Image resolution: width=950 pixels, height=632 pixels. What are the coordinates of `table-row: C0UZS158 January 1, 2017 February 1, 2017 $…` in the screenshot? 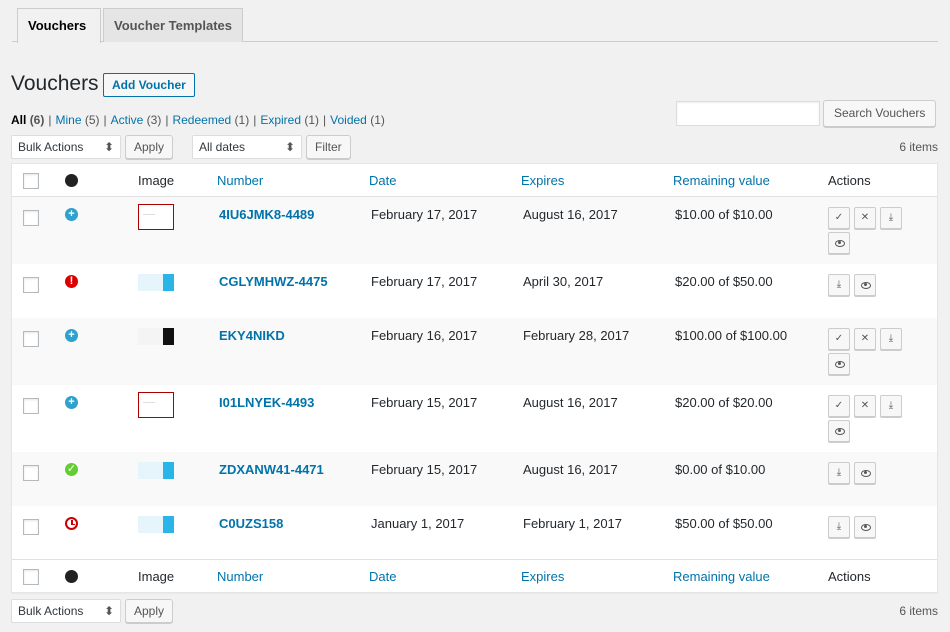 It's located at (474, 532).